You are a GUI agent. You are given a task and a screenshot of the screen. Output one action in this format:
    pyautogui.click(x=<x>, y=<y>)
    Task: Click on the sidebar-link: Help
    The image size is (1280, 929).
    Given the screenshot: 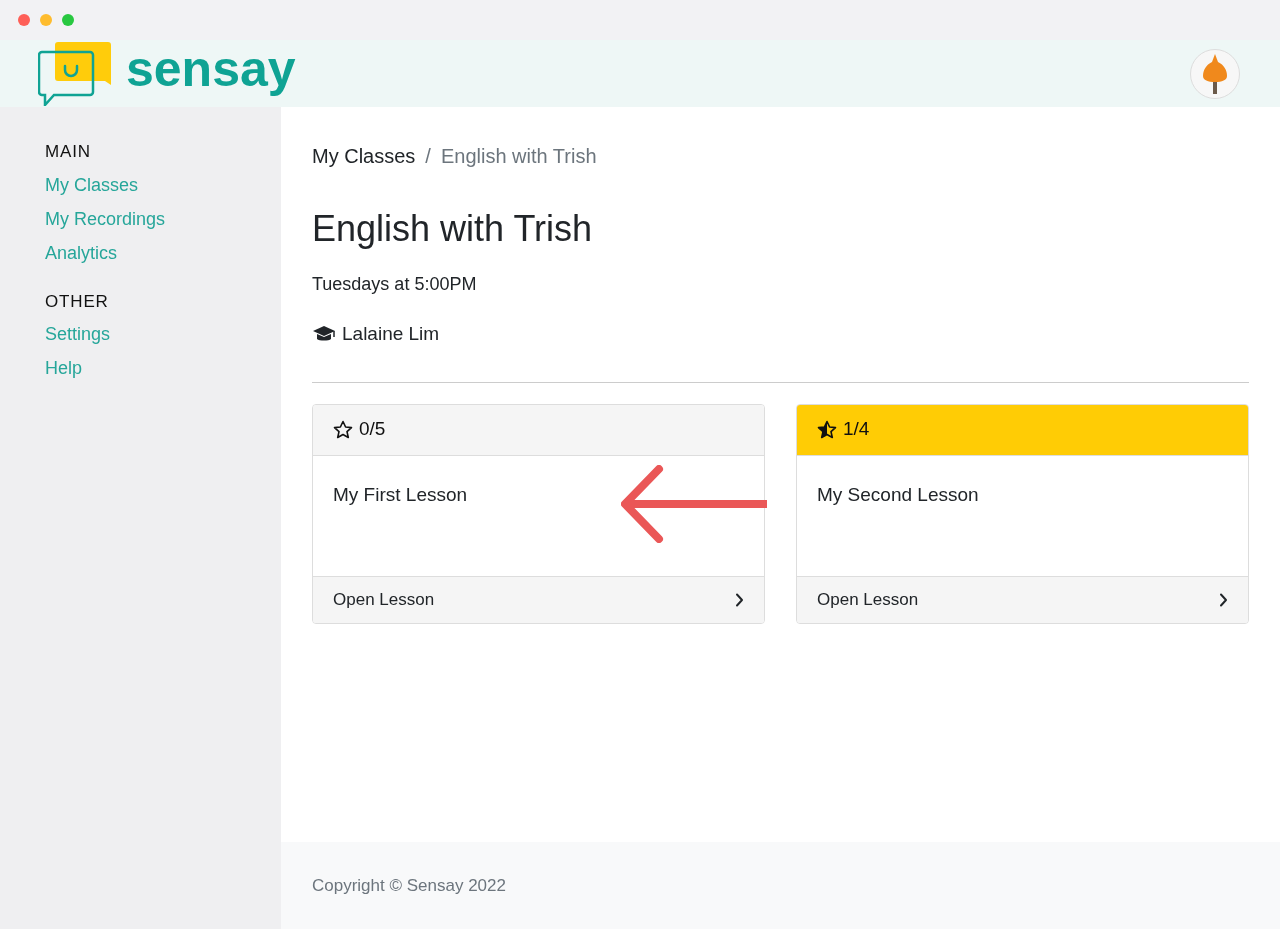 What is the action you would take?
    pyautogui.click(x=64, y=368)
    